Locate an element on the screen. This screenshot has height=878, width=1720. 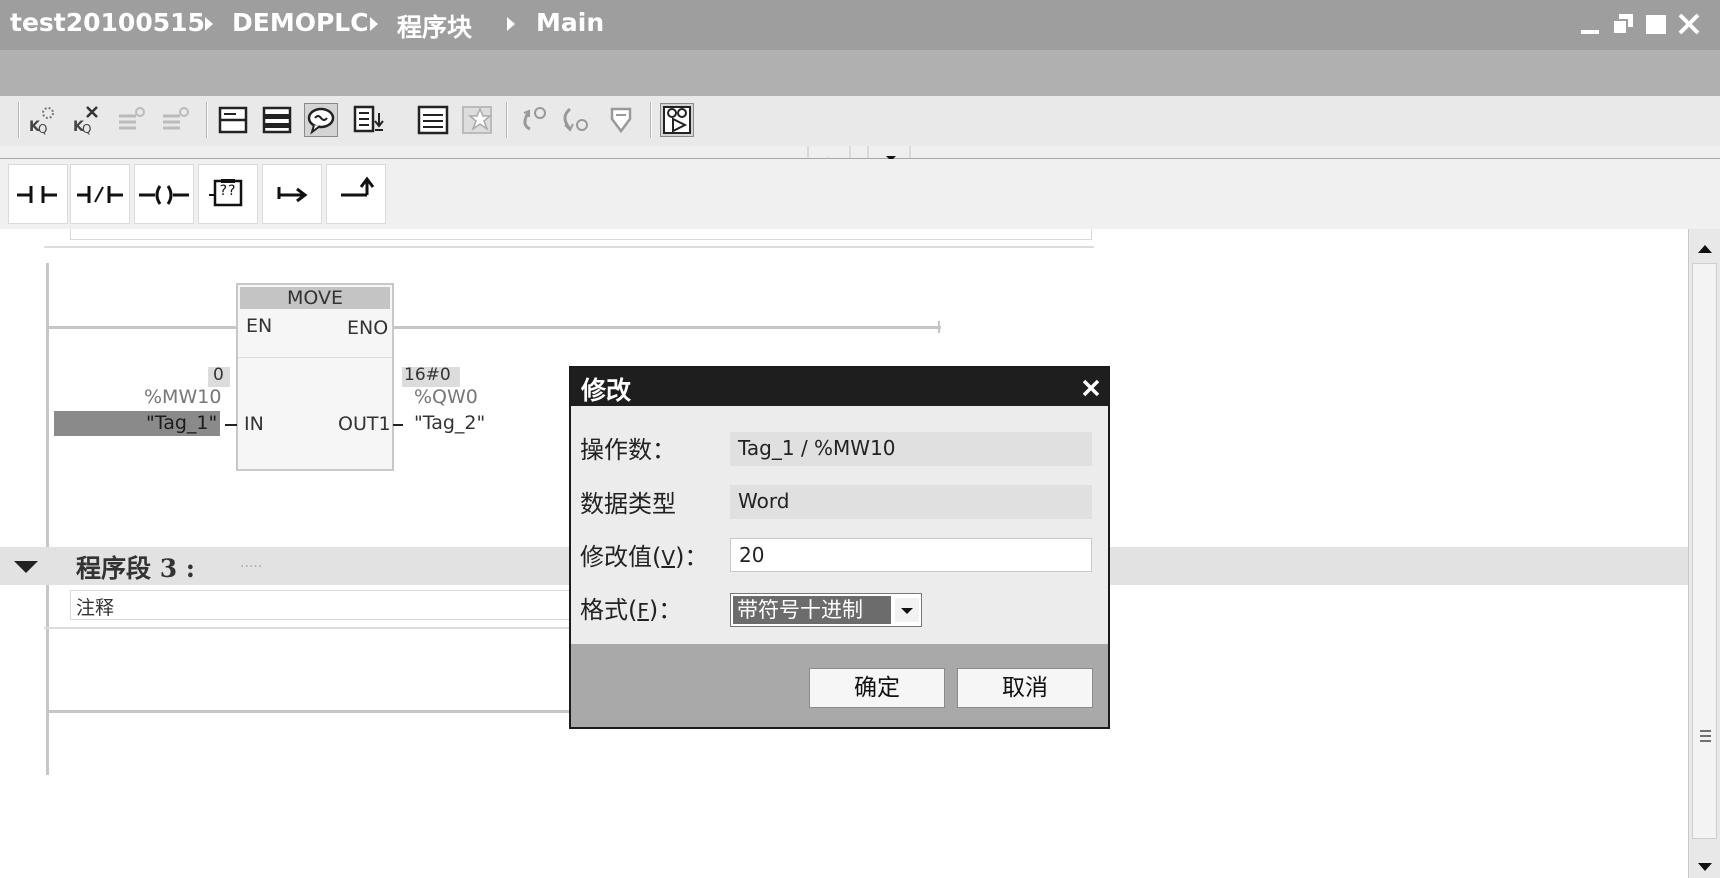
scroll-thumb is located at coordinates (1704, 551).